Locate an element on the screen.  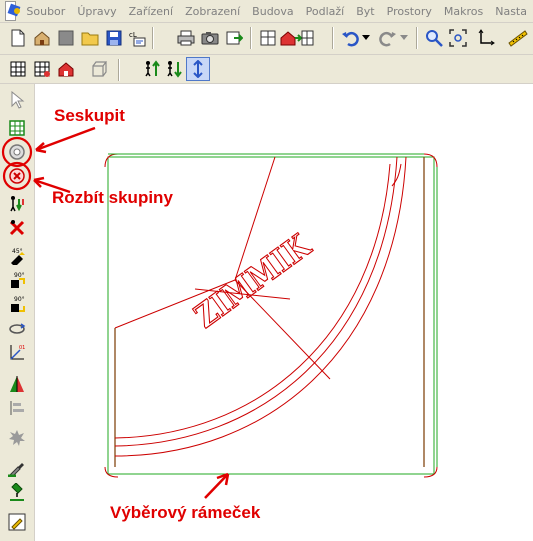
undo-dropdown-icon is located at coordinates (366, 38).